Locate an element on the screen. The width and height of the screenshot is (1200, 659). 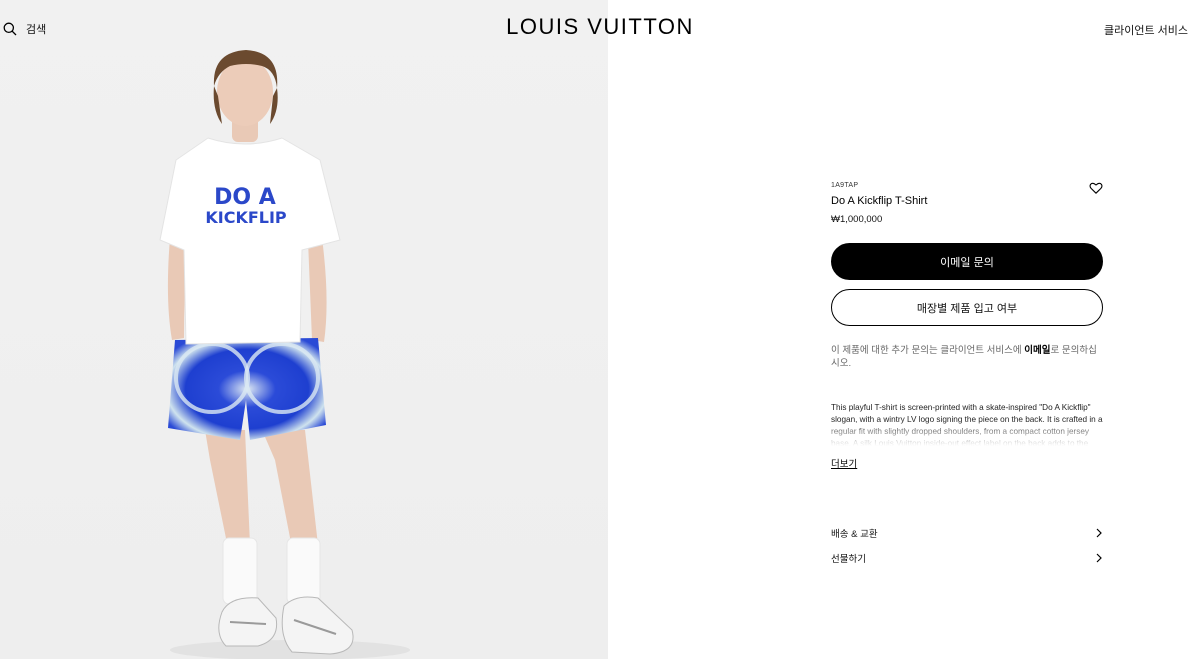
client-service-link: 클라이언트 서비스 is located at coordinates (1146, 30).